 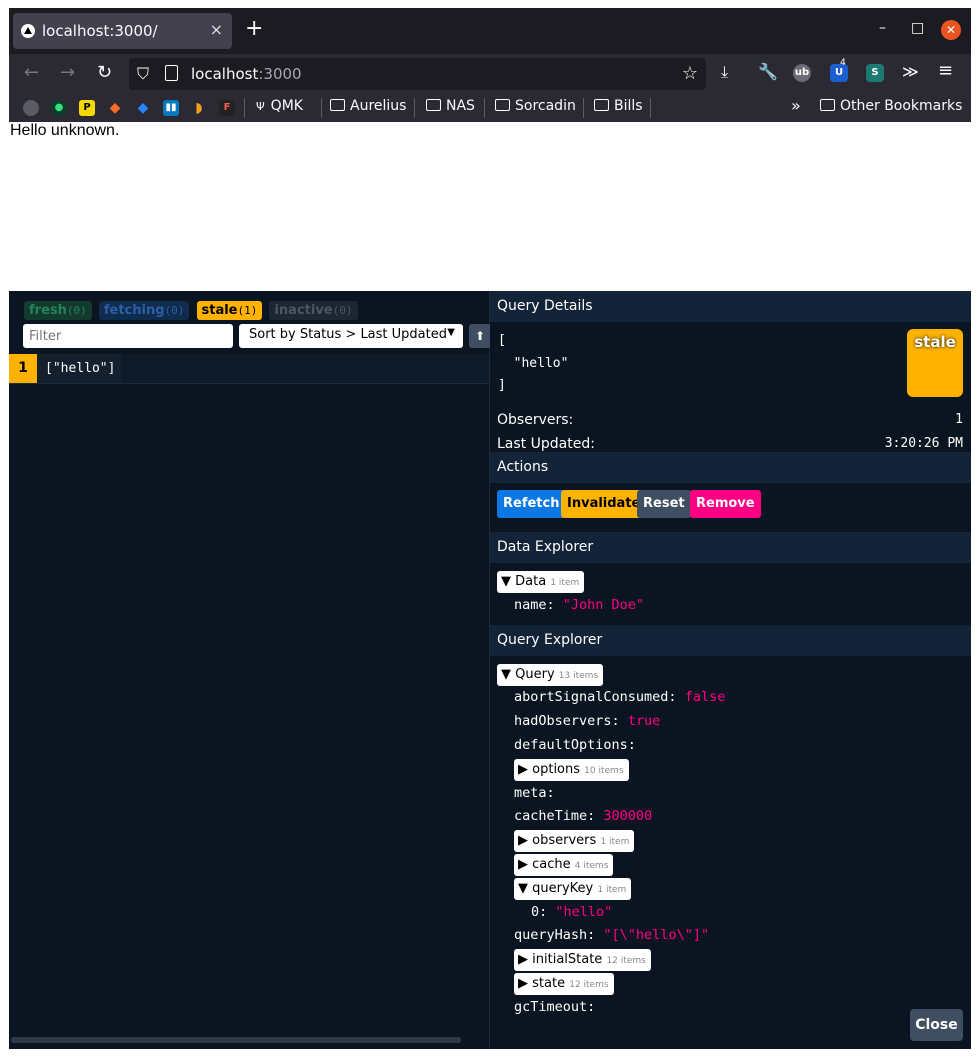 I want to click on cache-toggle: ▶ cache 4 items, so click(x=564, y=865).